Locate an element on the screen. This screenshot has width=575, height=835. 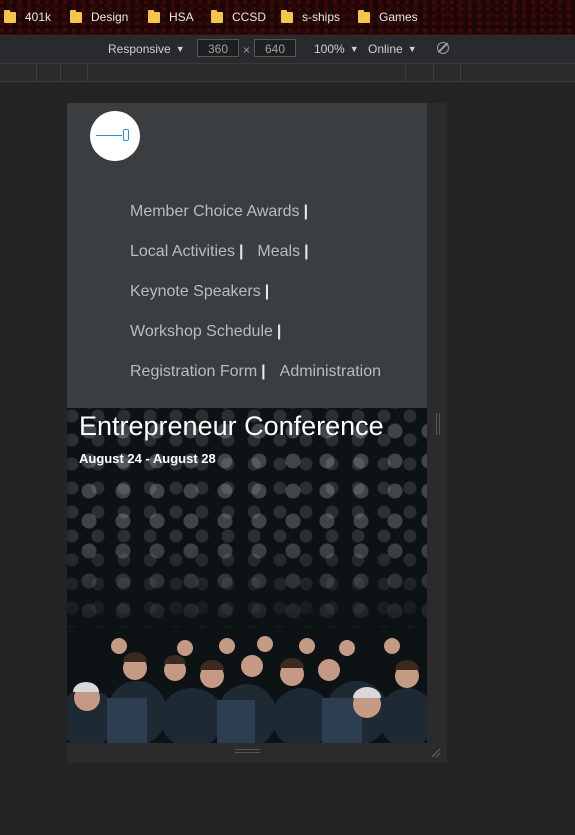
rotate-icon is located at coordinates (443, 48).